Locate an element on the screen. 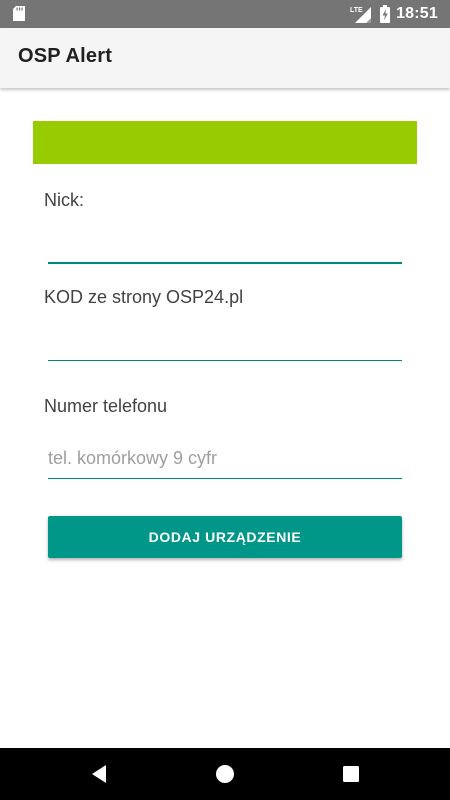  home-button is located at coordinates (225, 774).